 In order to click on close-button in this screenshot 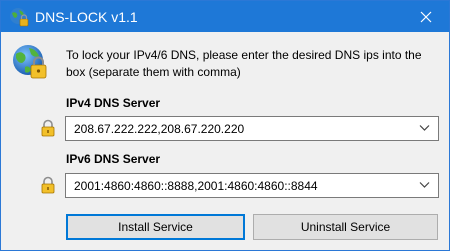, I will do `click(426, 16)`.